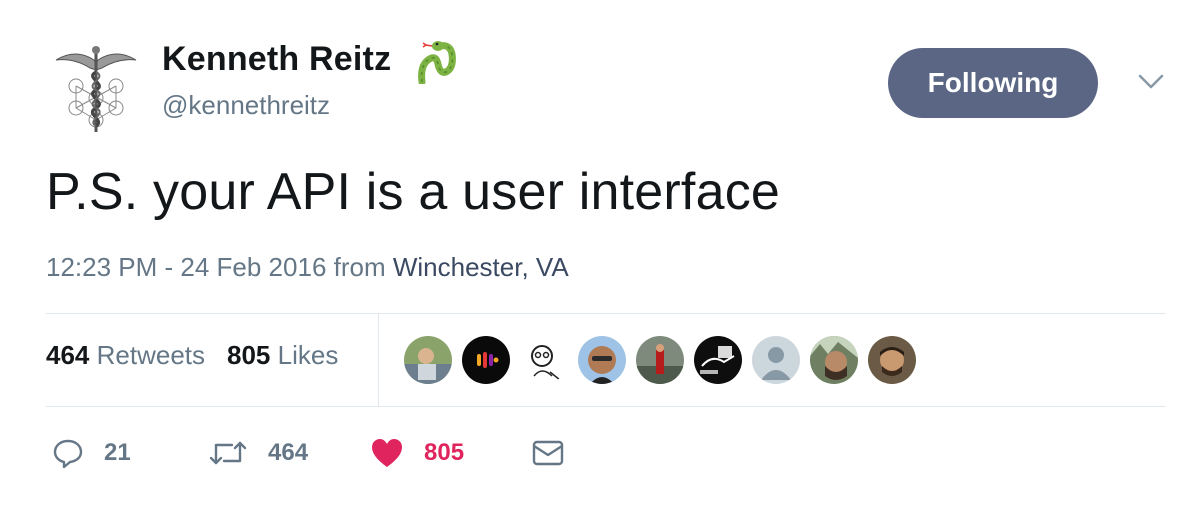 The image size is (1198, 526). I want to click on like-action: 805, so click(417, 453).